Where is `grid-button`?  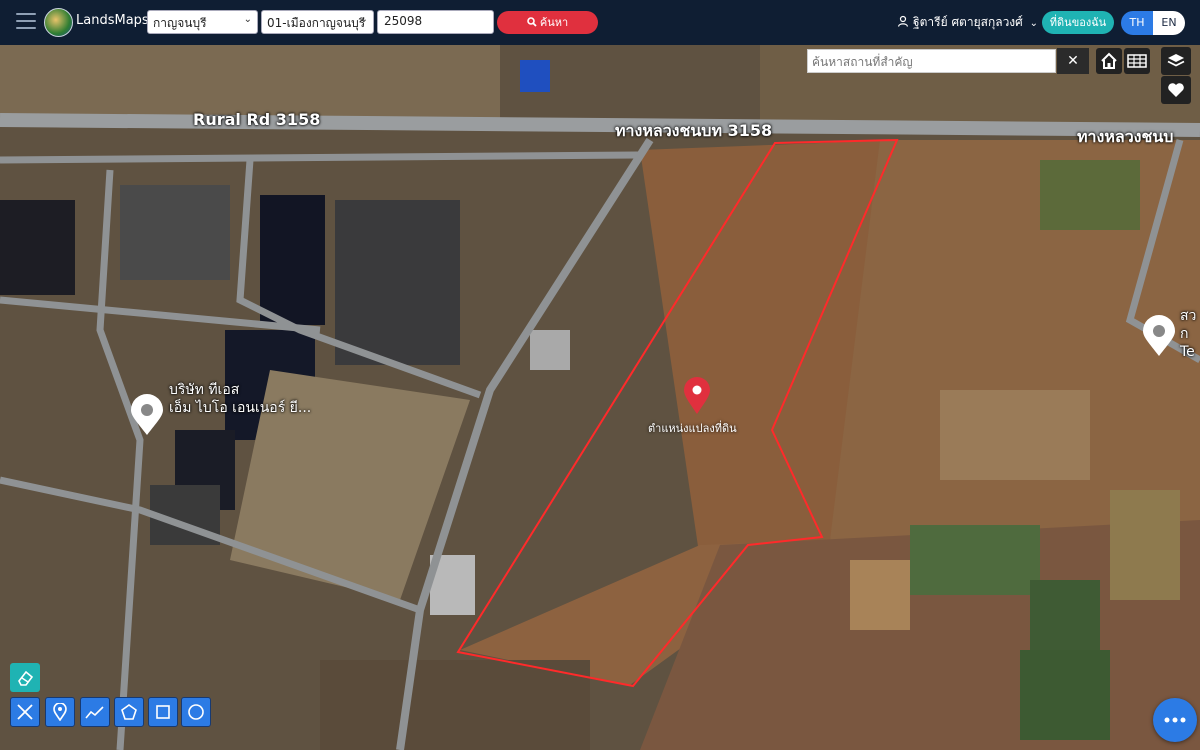
grid-button is located at coordinates (1137, 61).